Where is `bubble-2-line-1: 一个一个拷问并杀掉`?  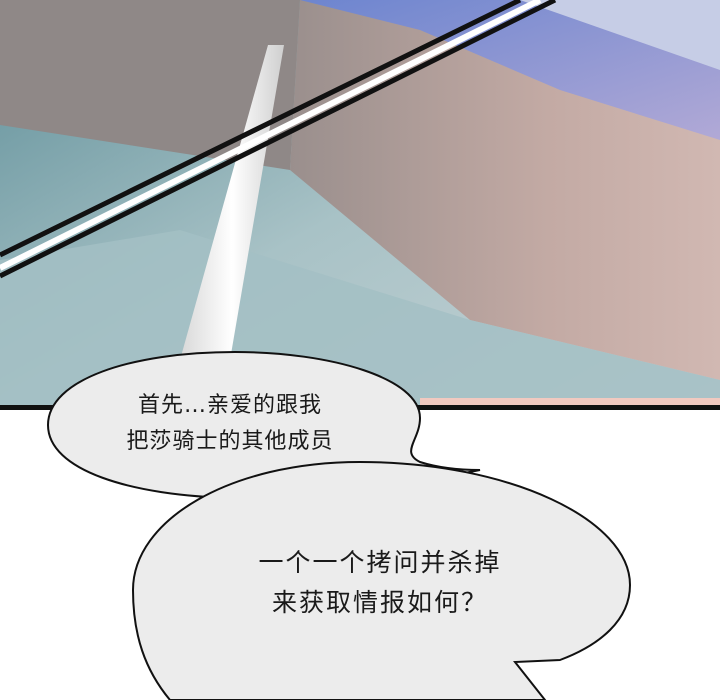
bubble-2-line-1: 一个一个拷问并杀掉 is located at coordinates (380, 562).